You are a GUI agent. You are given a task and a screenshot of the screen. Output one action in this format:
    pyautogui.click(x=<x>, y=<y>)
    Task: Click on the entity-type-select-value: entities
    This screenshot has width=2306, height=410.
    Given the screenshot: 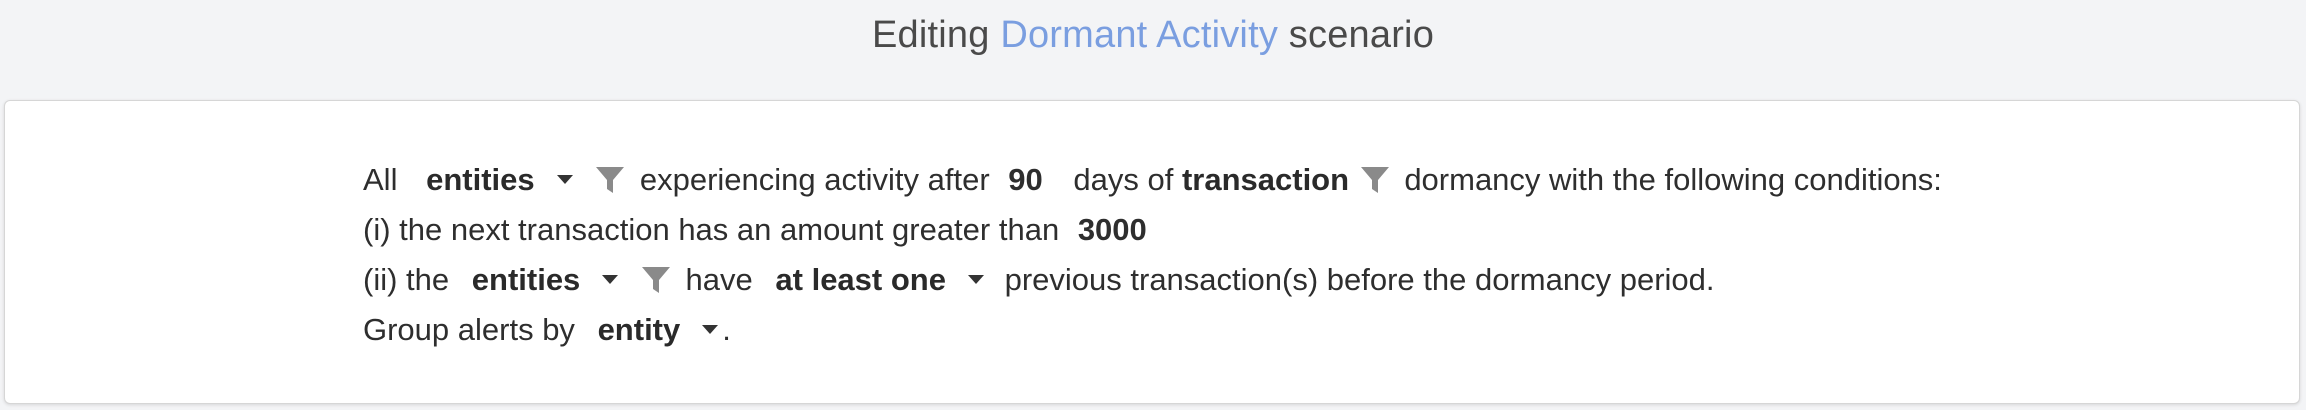 What is the action you would take?
    pyautogui.click(x=480, y=179)
    